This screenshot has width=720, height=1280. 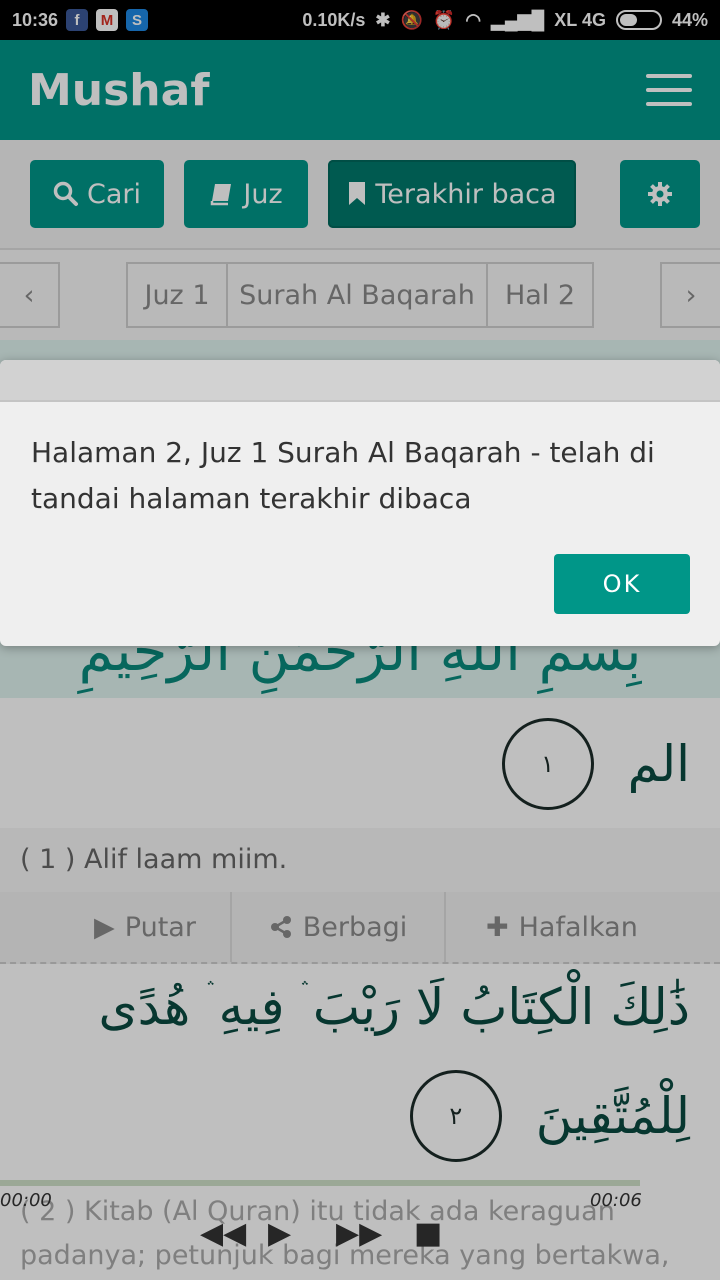 What do you see at coordinates (622, 584) in the screenshot?
I see `dialog-ok-button: OK` at bounding box center [622, 584].